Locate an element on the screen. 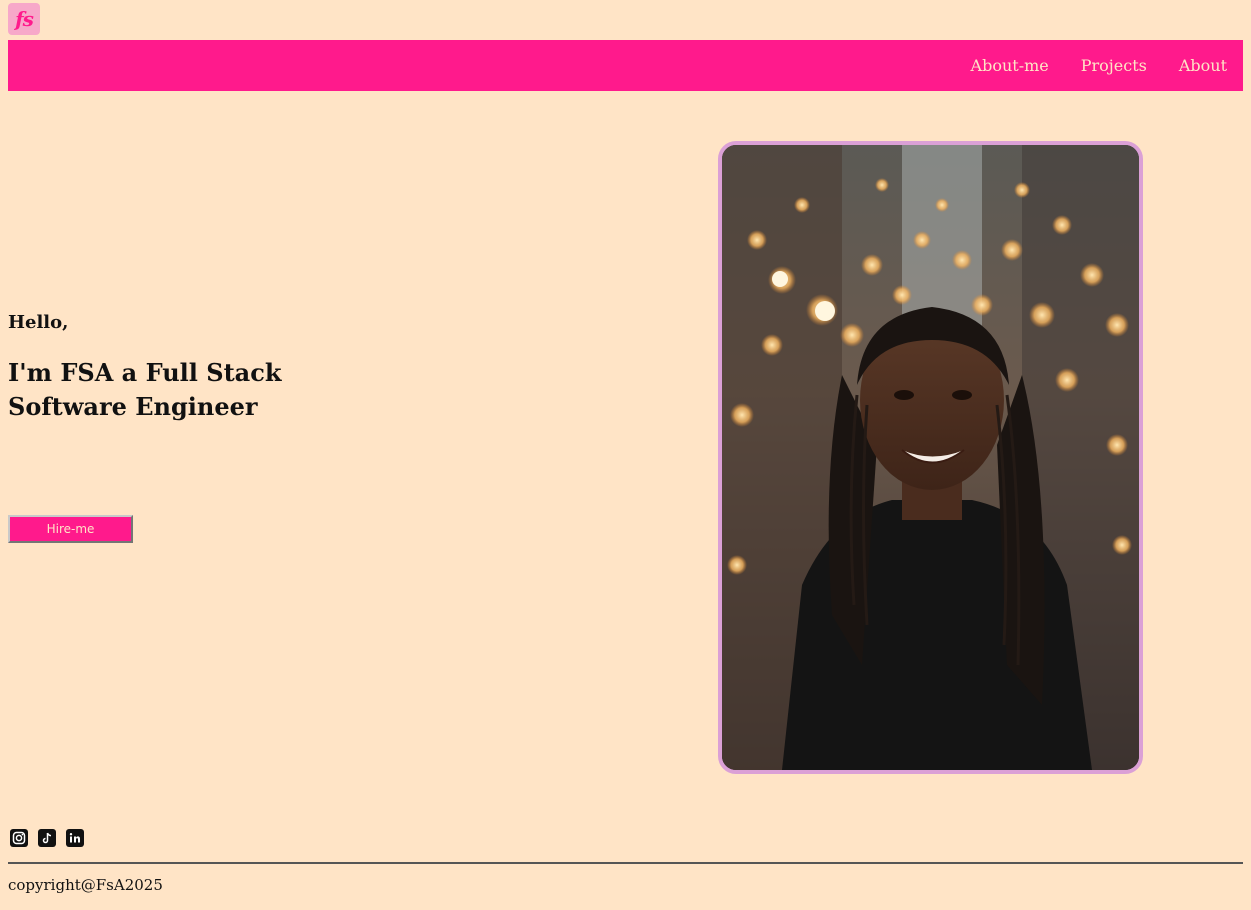  nav-link-about-me: About-me is located at coordinates (1010, 65).